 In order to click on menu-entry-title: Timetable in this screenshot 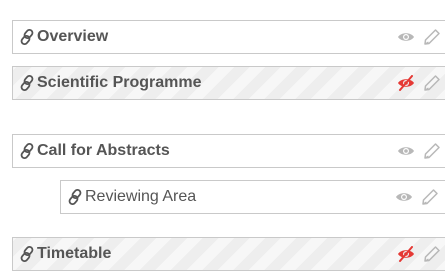, I will do `click(74, 253)`.